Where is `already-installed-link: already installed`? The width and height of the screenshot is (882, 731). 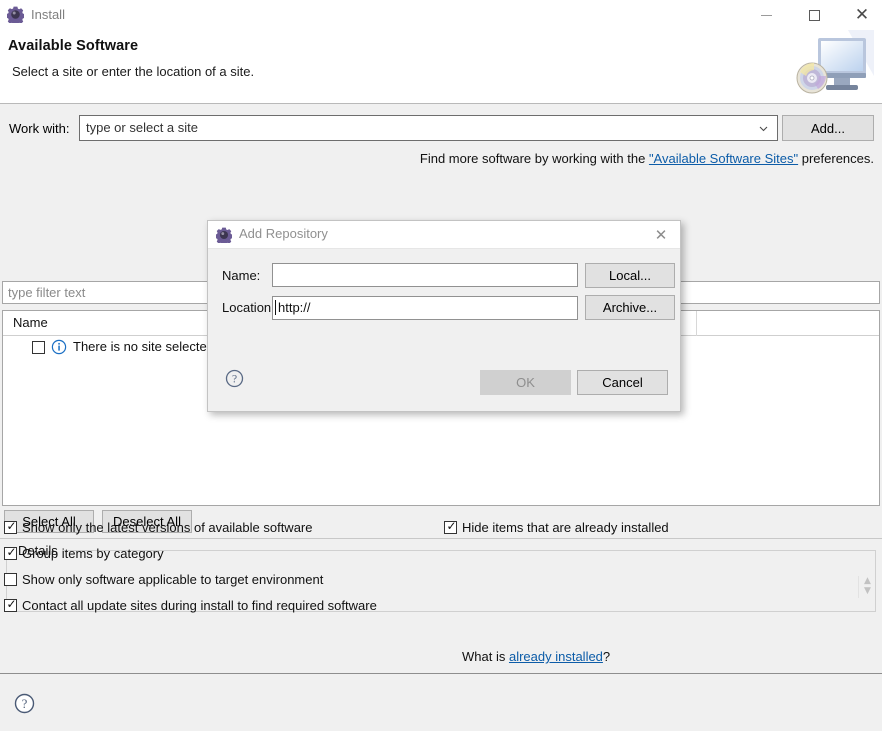 already-installed-link: already installed is located at coordinates (556, 656).